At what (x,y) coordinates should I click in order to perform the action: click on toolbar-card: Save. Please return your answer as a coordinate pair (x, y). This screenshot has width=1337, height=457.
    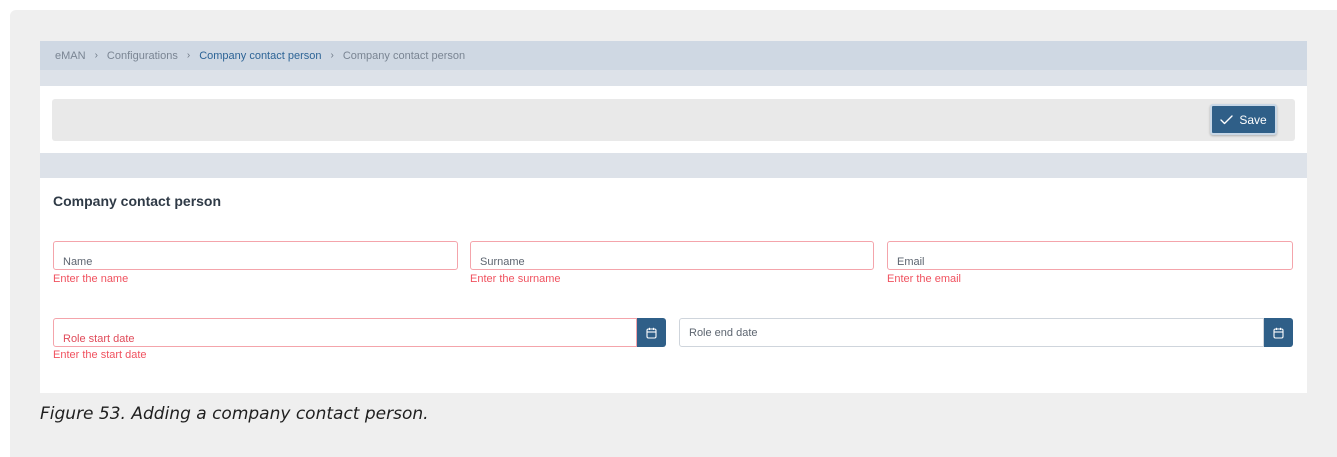
    Looking at the image, I should click on (673, 119).